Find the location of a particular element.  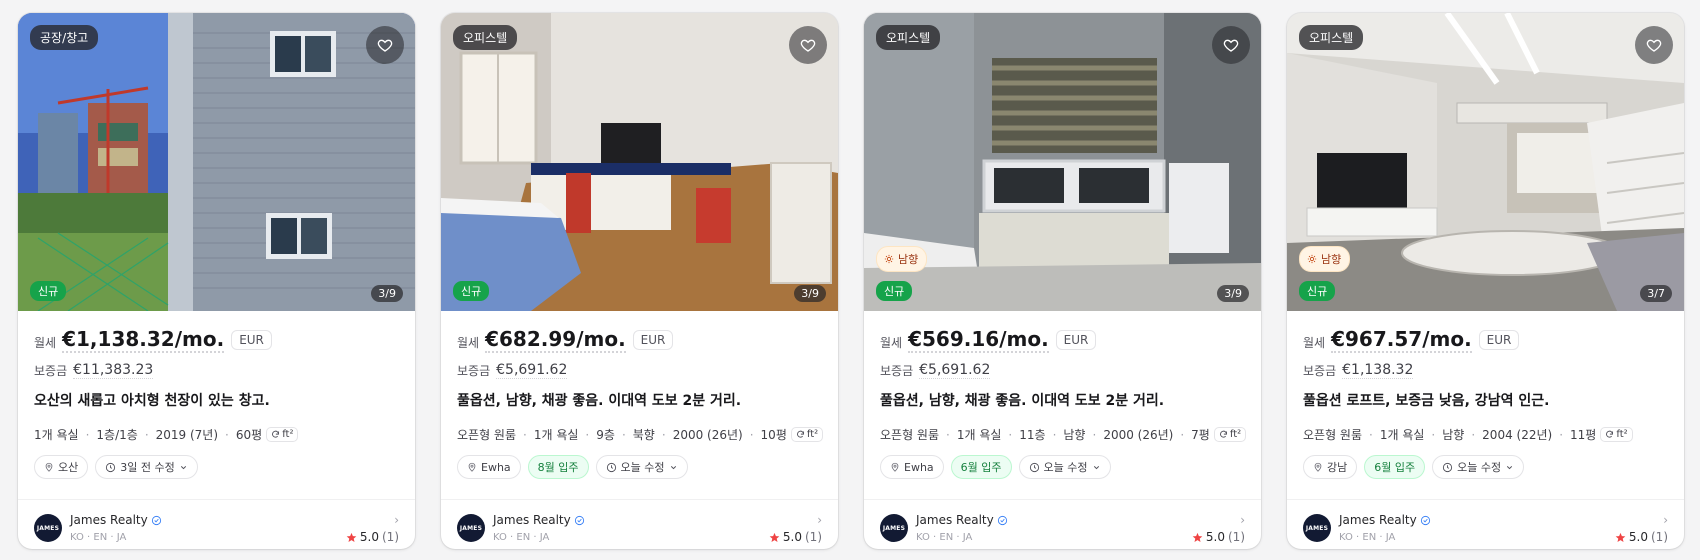

spec-item: 60평 is located at coordinates (249, 435).